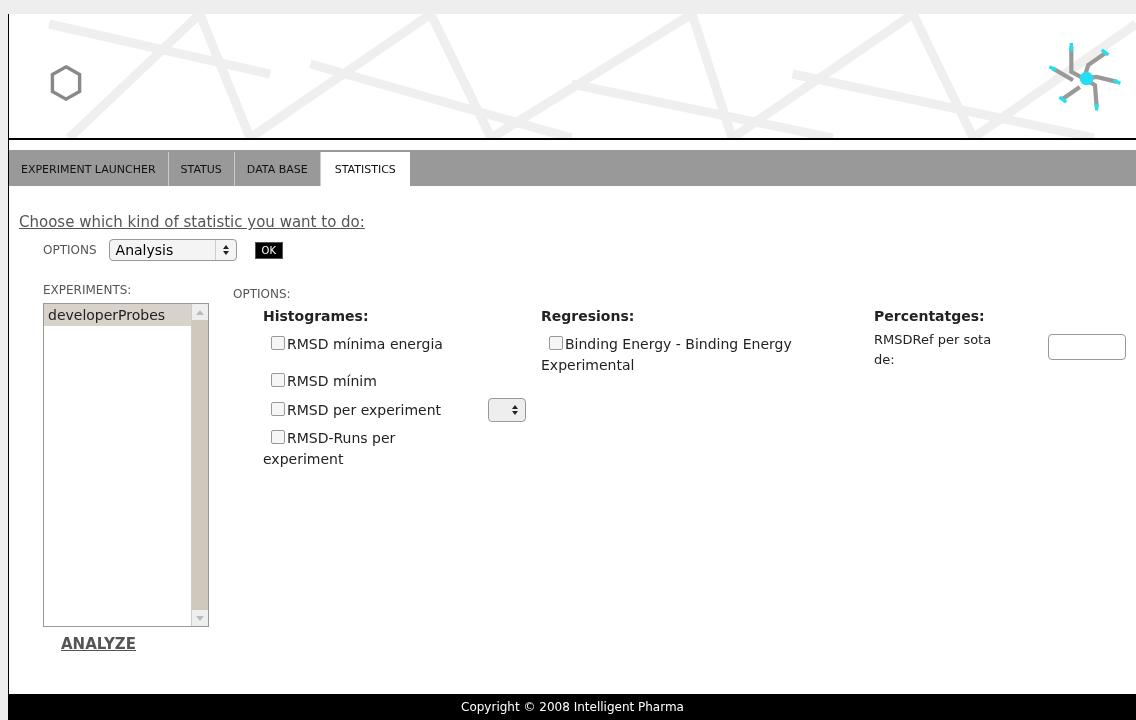  I want to click on checkbox-option: RMSD-Runs per experiment, so click(363, 449).